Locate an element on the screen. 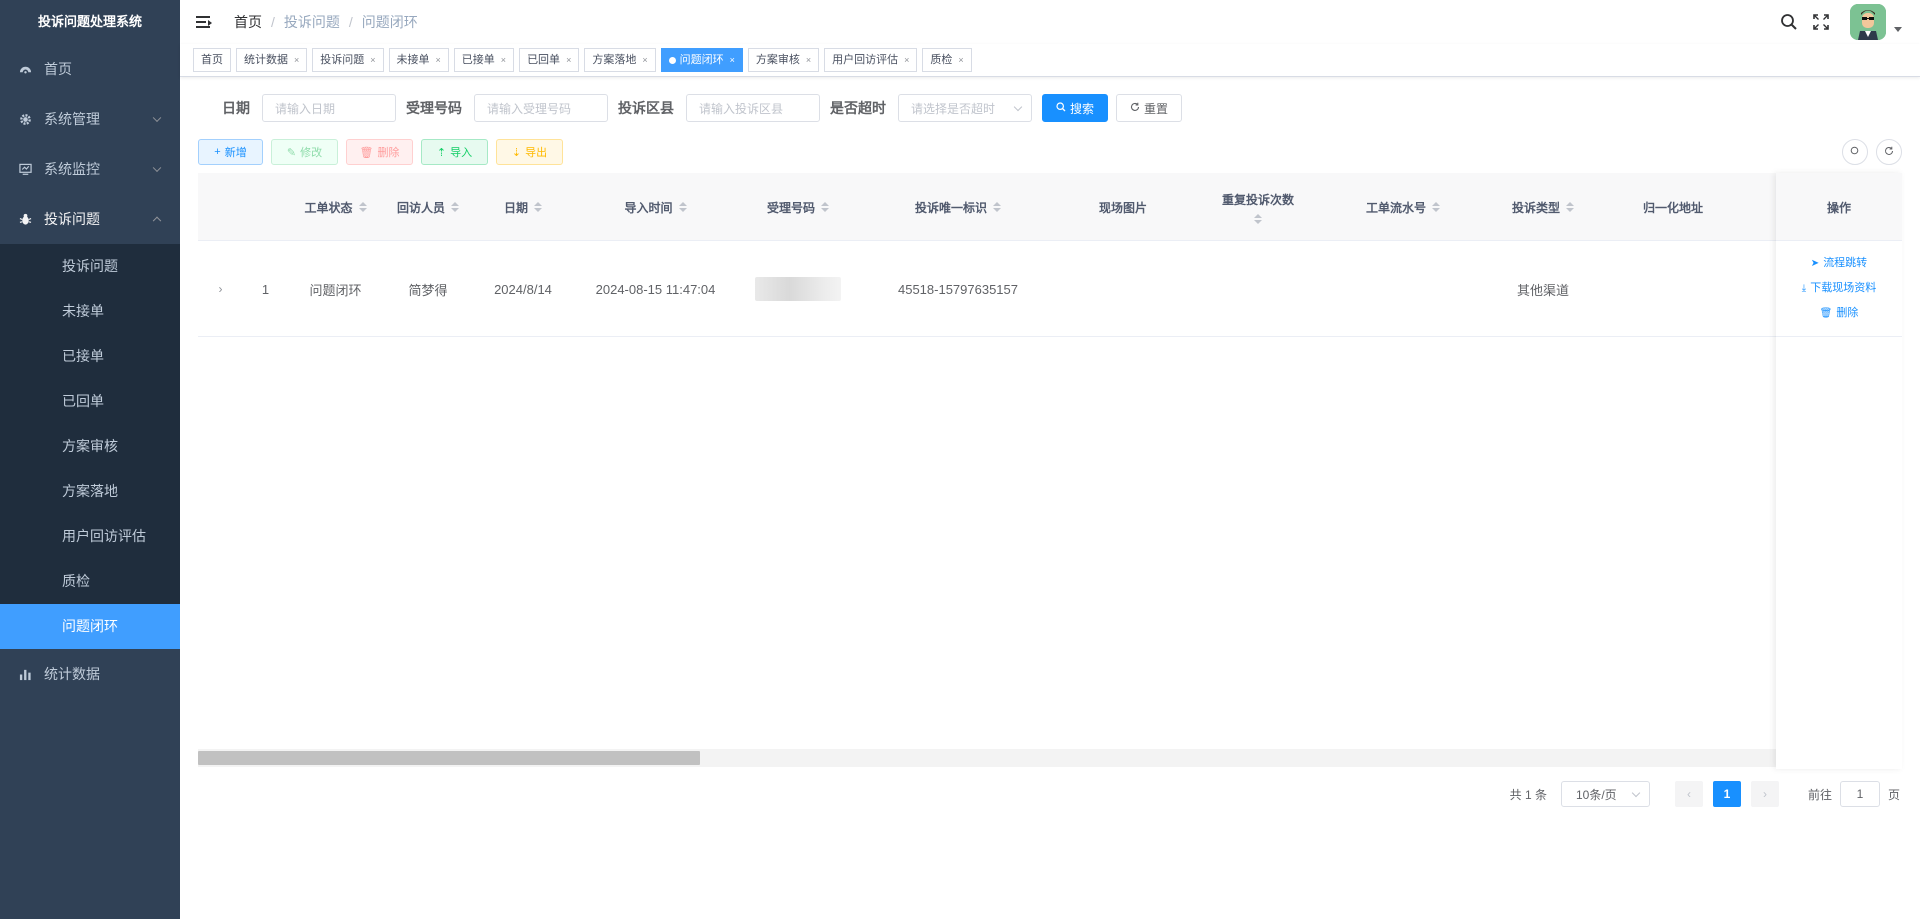 The image size is (1920, 919). tag-user-revisit: 用户回访评估 × is located at coordinates (871, 60).